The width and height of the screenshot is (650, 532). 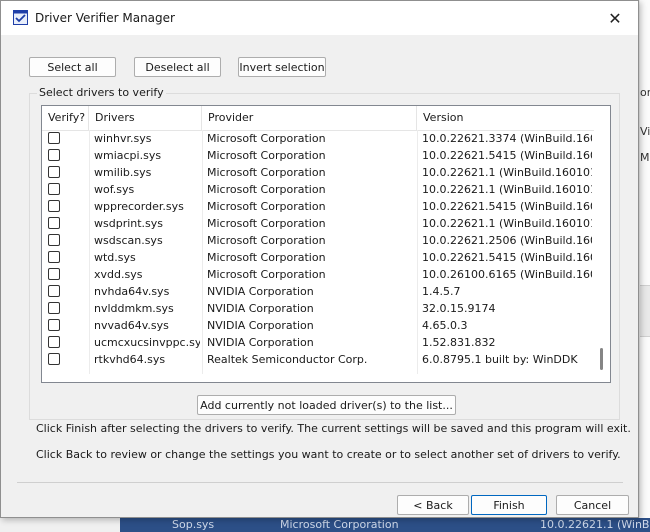 I want to click on footer-separator, so click(x=320, y=482).